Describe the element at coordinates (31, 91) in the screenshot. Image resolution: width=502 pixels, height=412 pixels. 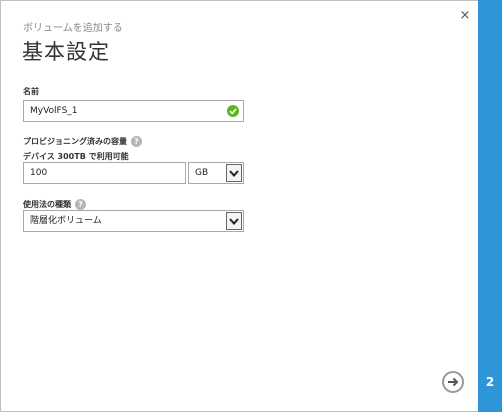
I see `name-label: 名前` at that location.